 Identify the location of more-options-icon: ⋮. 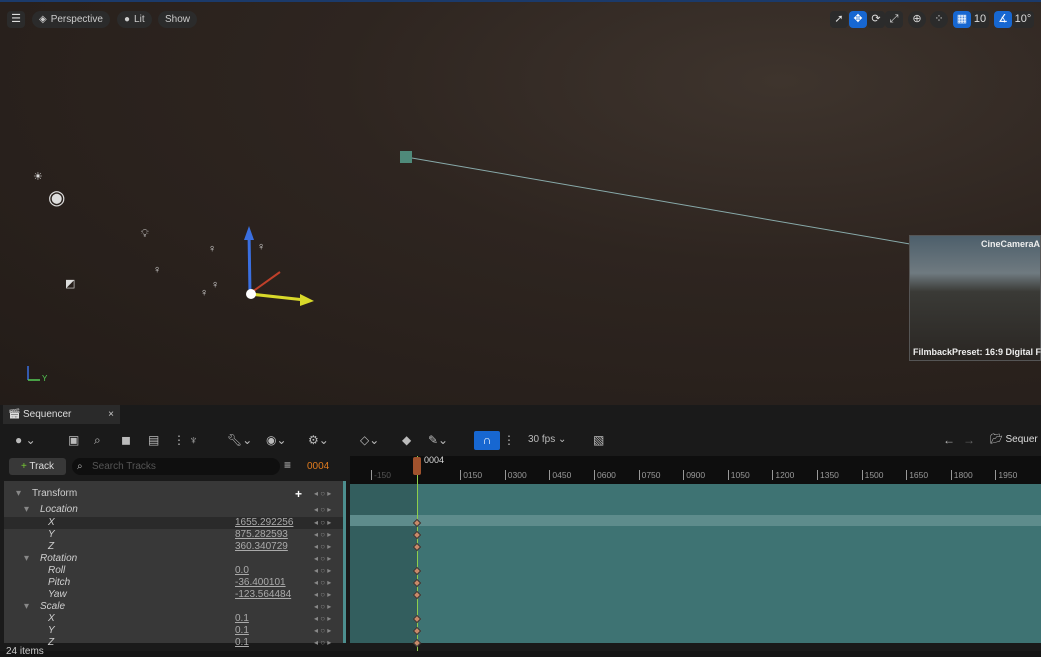
(179, 440).